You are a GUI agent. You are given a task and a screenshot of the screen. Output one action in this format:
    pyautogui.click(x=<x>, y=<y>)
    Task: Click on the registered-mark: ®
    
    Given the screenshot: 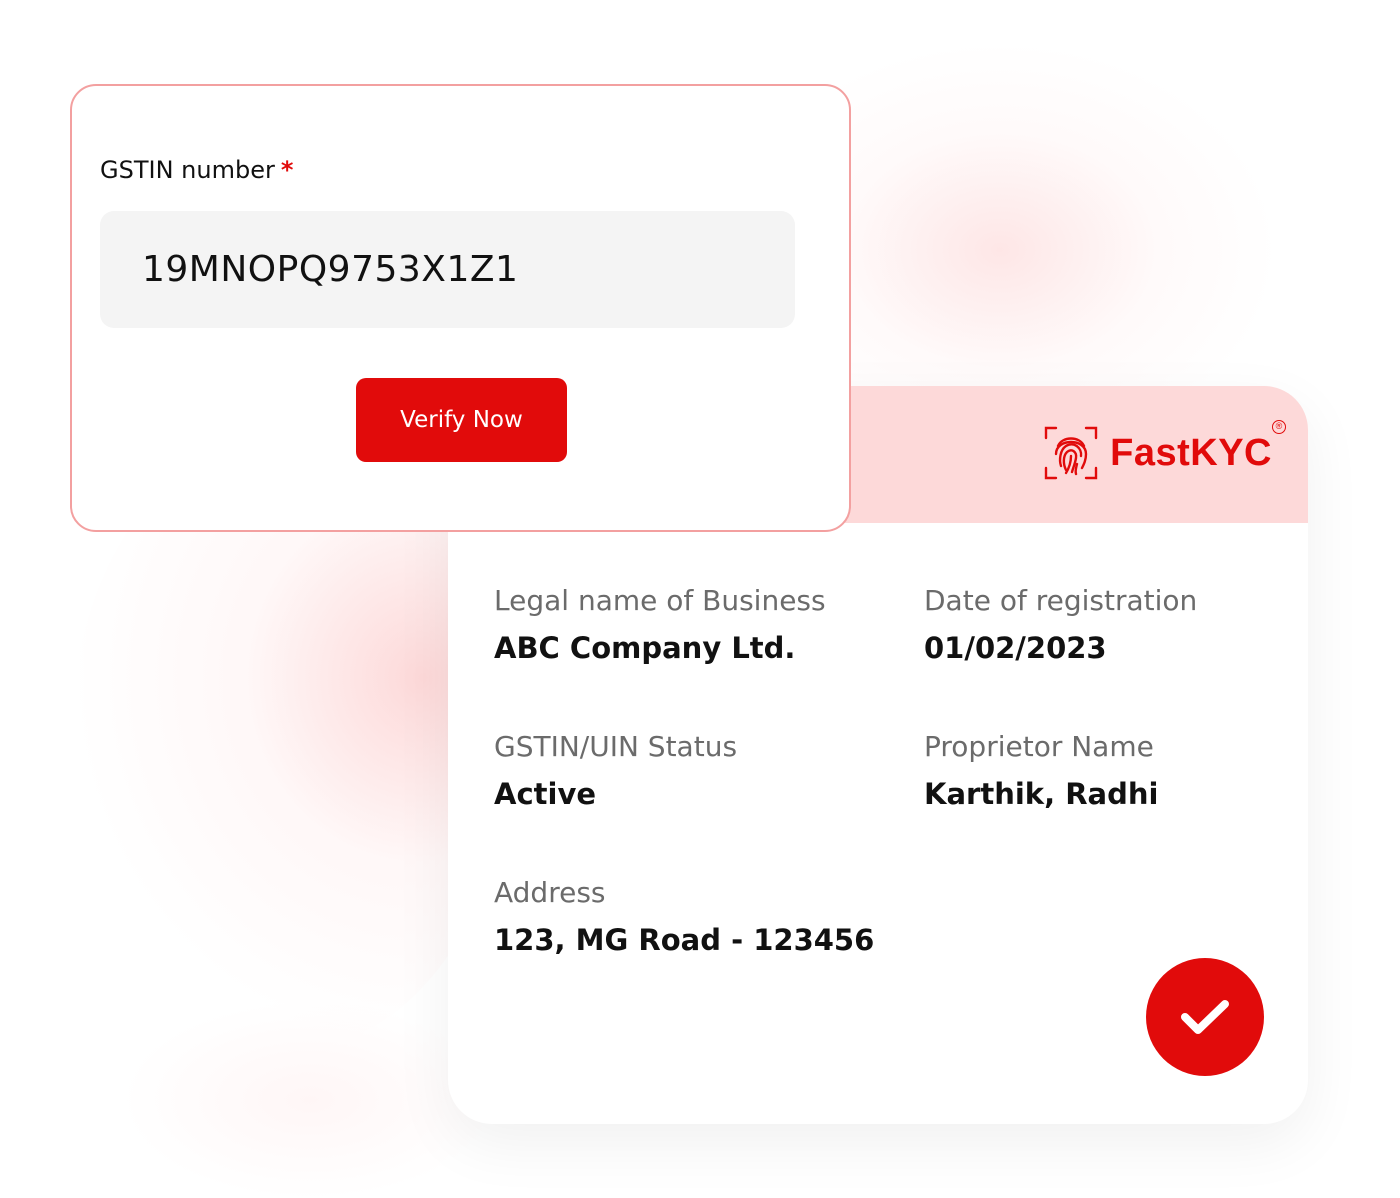 What is the action you would take?
    pyautogui.click(x=1279, y=427)
    